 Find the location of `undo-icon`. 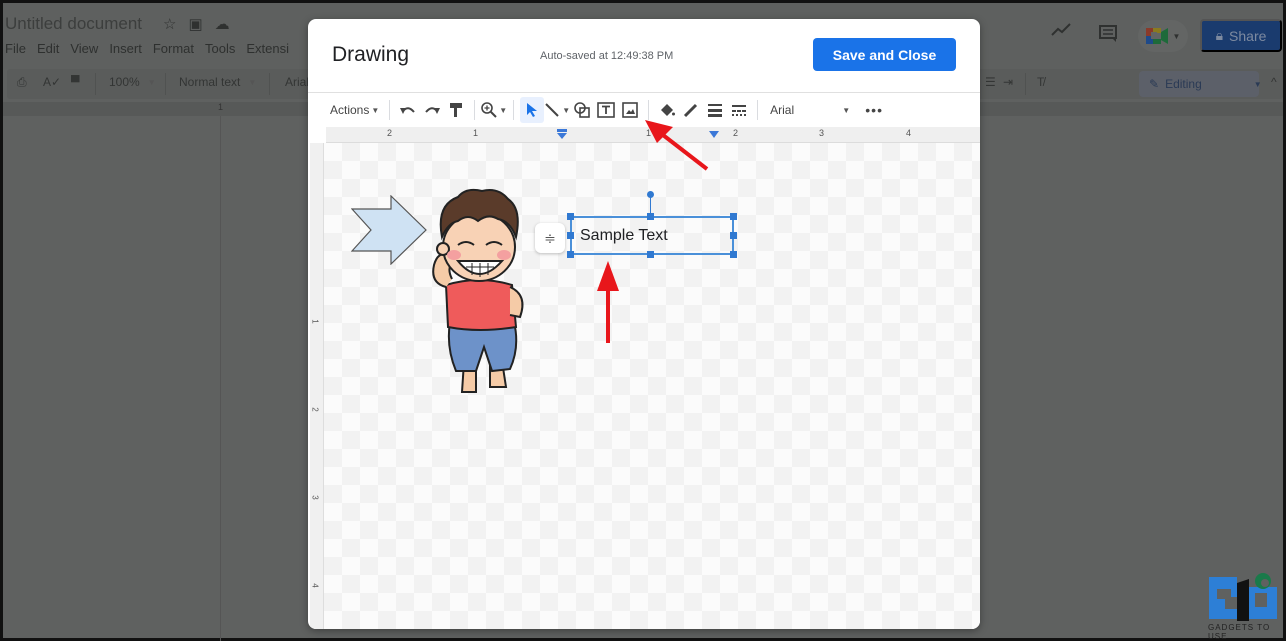

undo-icon is located at coordinates (408, 110).